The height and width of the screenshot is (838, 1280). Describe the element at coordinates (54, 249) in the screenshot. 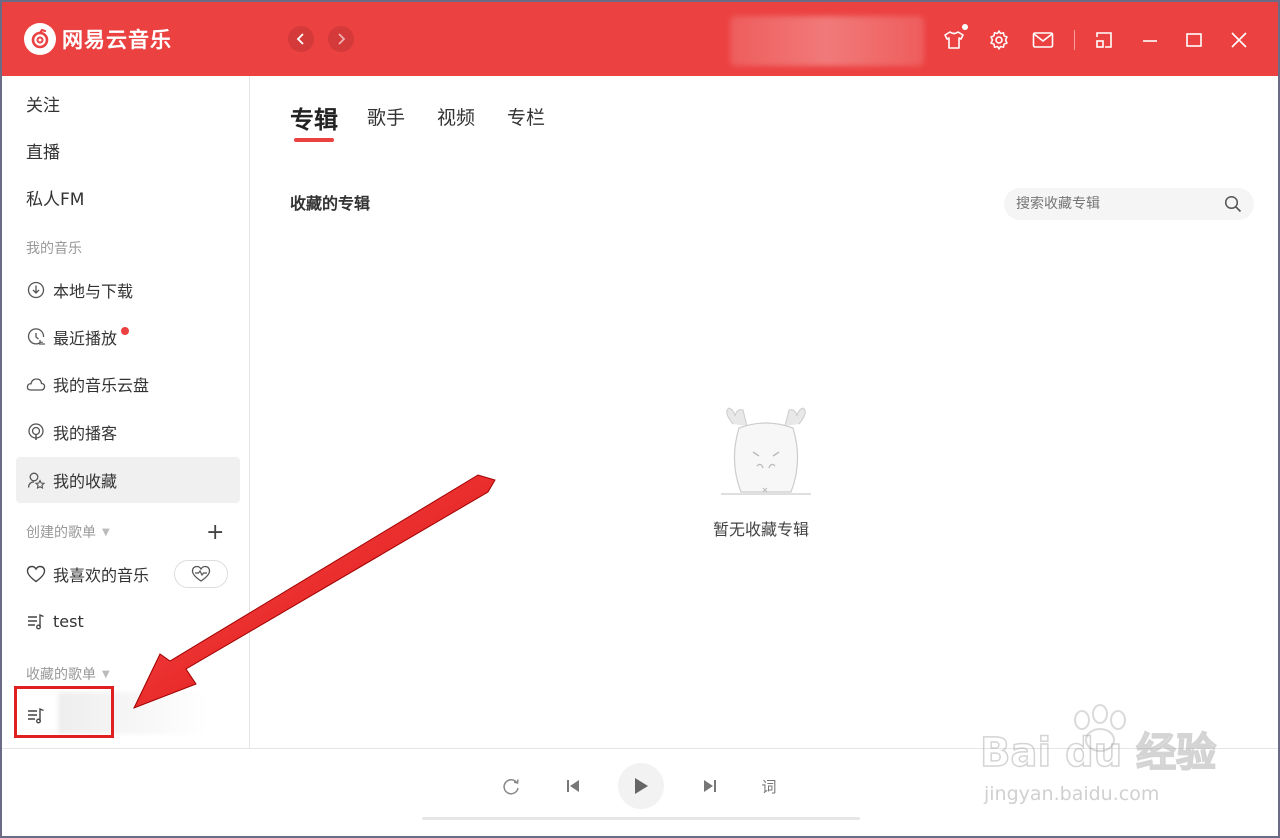

I see `my-music-section-title: 我的音乐` at that location.